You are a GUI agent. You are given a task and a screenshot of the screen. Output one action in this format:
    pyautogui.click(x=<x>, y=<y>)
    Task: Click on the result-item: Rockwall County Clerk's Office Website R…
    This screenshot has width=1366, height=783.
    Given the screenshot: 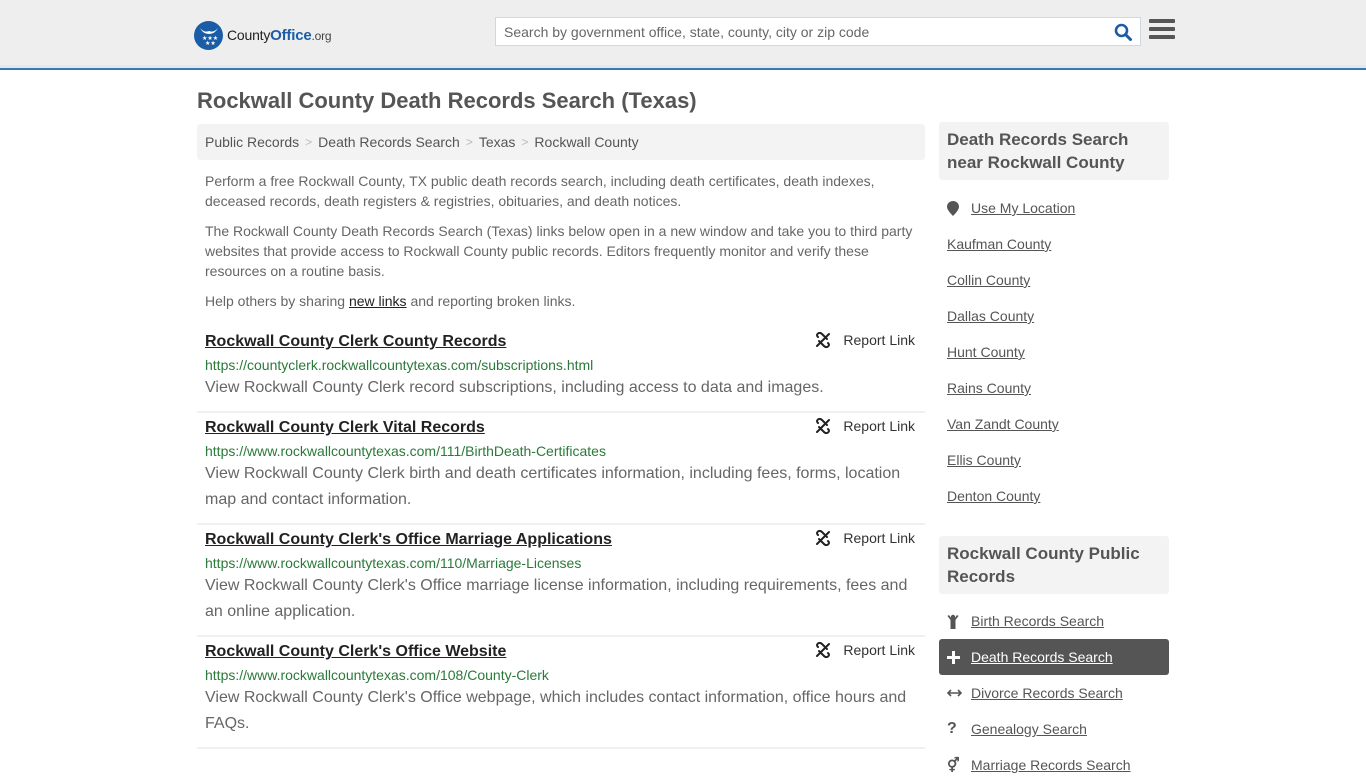 What is the action you would take?
    pyautogui.click(x=561, y=693)
    